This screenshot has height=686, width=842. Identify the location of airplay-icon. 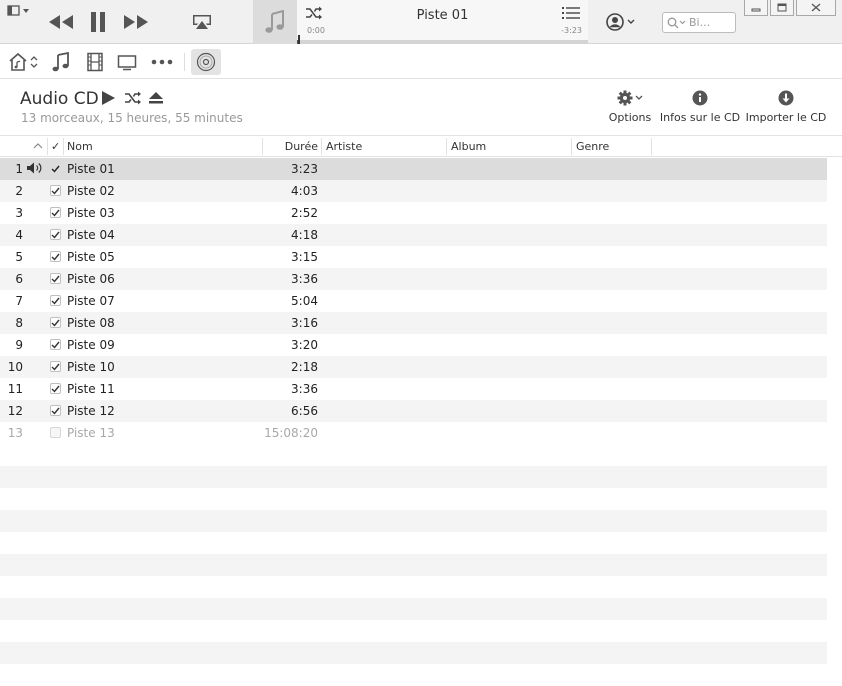
(202, 22).